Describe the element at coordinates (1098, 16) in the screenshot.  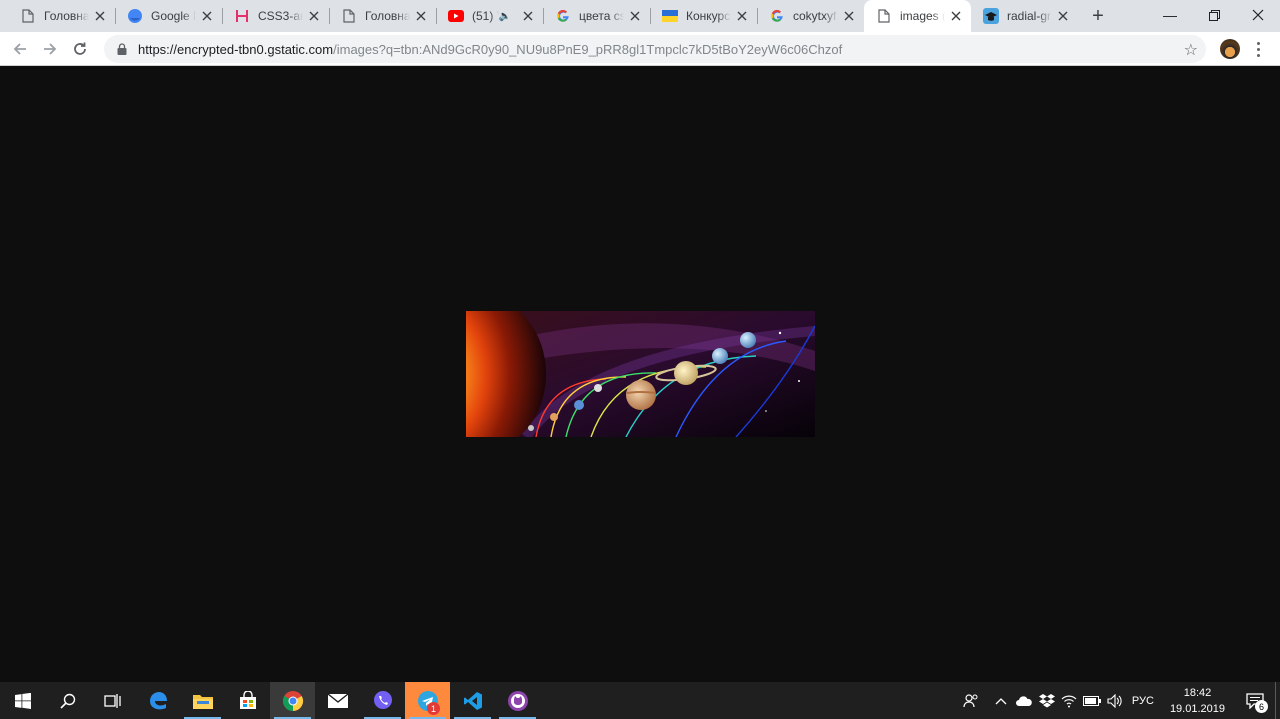
I see `new-tab-button: +` at that location.